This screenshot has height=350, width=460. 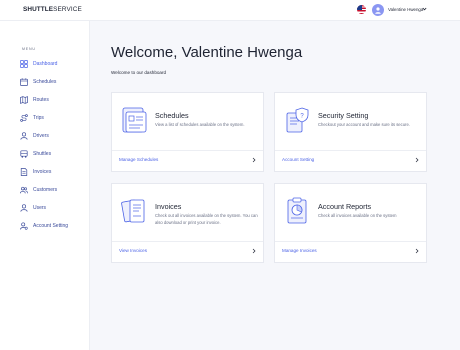 What do you see at coordinates (24, 190) in the screenshot?
I see `customers-icon` at bounding box center [24, 190].